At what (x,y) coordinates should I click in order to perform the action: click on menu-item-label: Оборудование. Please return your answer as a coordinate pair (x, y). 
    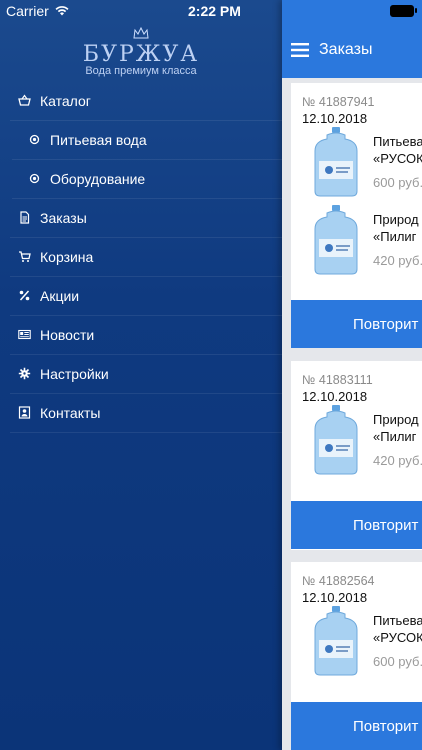
    Looking at the image, I should click on (98, 179).